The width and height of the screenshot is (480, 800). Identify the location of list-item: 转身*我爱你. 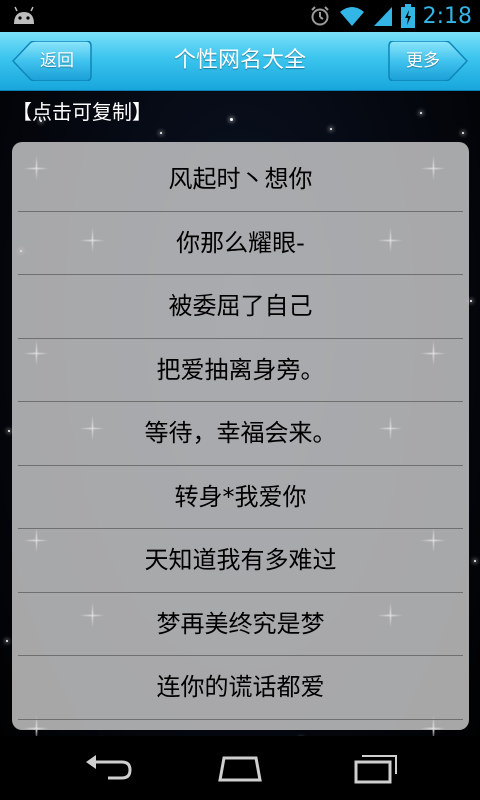
(240, 497).